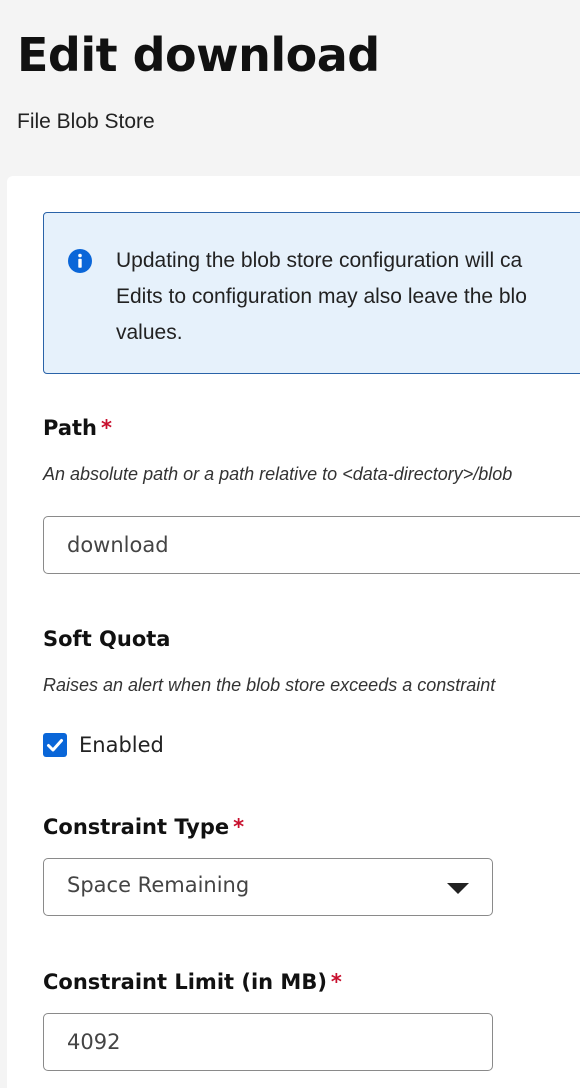  What do you see at coordinates (86, 121) in the screenshot?
I see `page-subtitle: File Blob Store` at bounding box center [86, 121].